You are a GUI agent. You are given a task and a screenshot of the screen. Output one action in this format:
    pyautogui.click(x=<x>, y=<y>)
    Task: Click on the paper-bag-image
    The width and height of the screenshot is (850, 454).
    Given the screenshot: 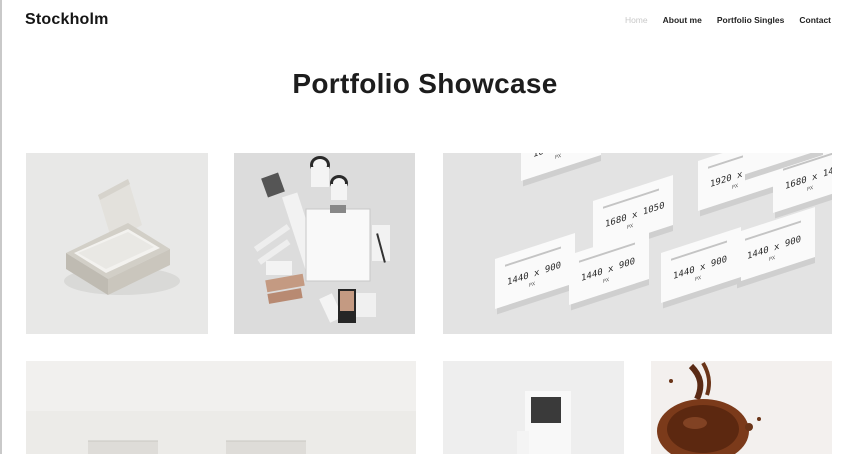 What is the action you would take?
    pyautogui.click(x=533, y=407)
    